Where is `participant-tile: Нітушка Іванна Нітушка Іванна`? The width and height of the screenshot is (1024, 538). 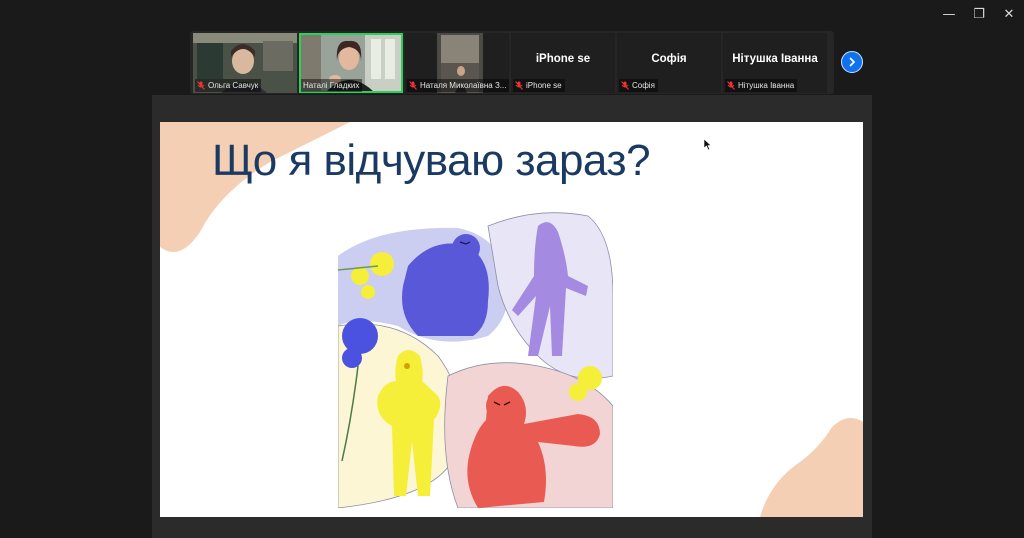 participant-tile: Нітушка Іванна Нітушка Іванна is located at coordinates (775, 63).